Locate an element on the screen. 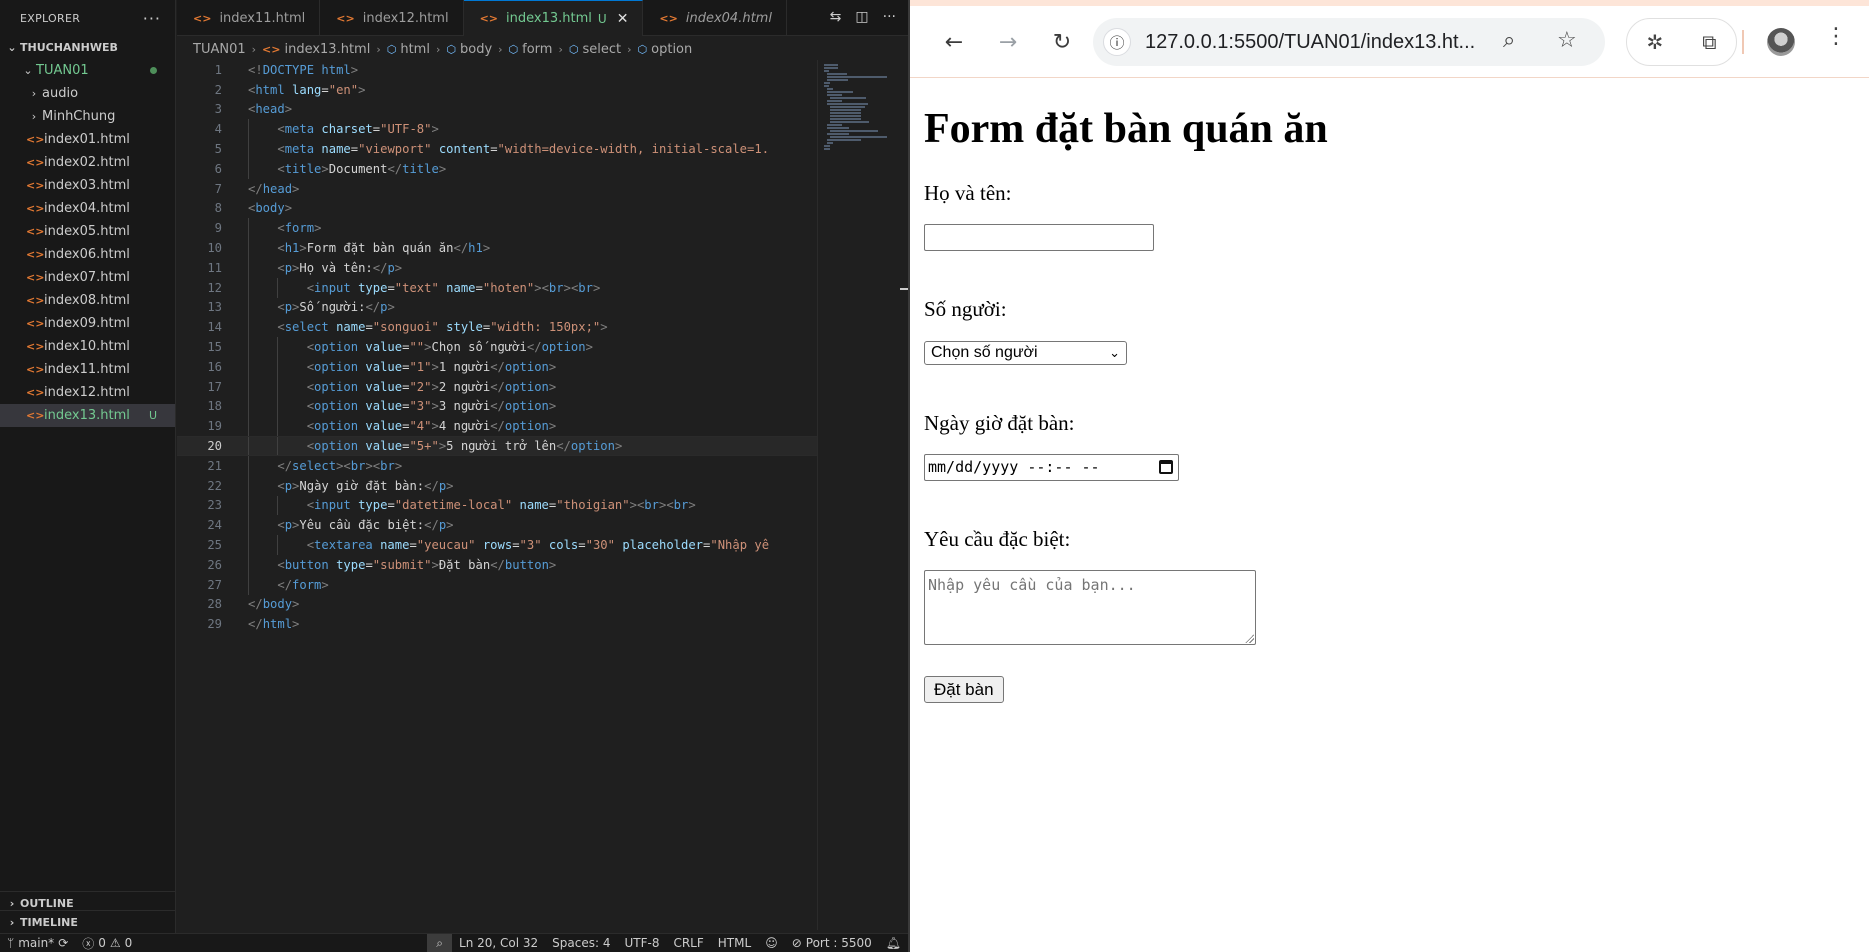  encoding: UTF-8 is located at coordinates (641, 943).